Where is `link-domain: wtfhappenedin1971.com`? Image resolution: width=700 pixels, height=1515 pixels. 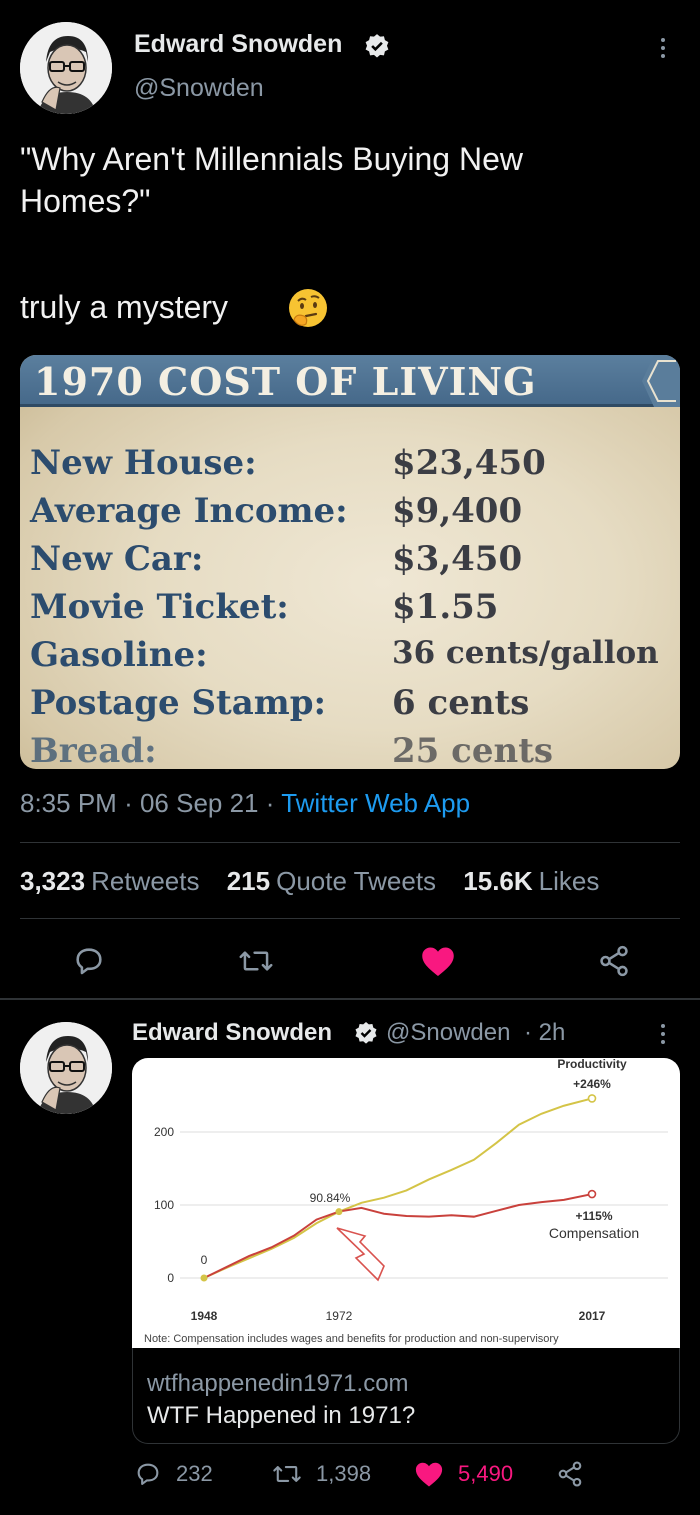
link-domain: wtfhappenedin1971.com is located at coordinates (278, 1383).